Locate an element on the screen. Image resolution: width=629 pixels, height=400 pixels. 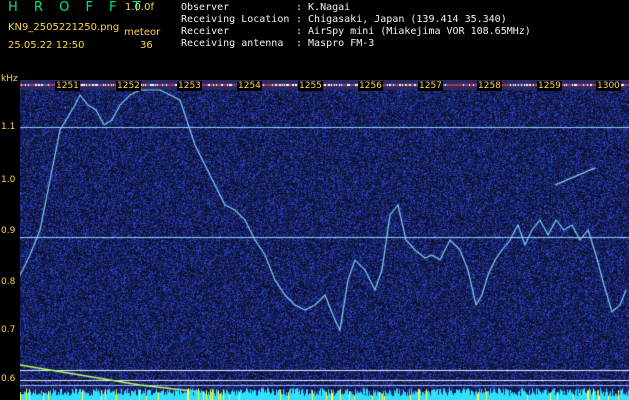
file-name: KN9_2505221250.png is located at coordinates (64, 27).